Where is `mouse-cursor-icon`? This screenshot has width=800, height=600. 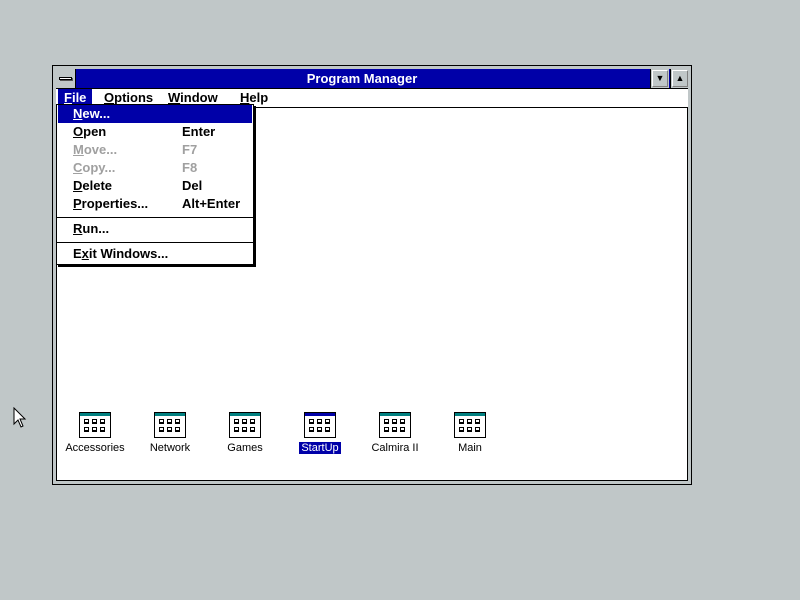 mouse-cursor-icon is located at coordinates (20, 417).